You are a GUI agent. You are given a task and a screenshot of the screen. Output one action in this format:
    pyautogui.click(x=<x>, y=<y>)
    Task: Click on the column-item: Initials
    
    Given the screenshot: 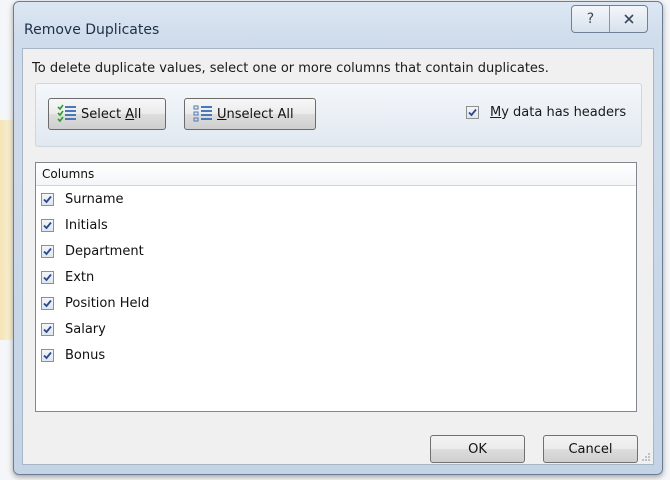 What is the action you would take?
    pyautogui.click(x=336, y=225)
    